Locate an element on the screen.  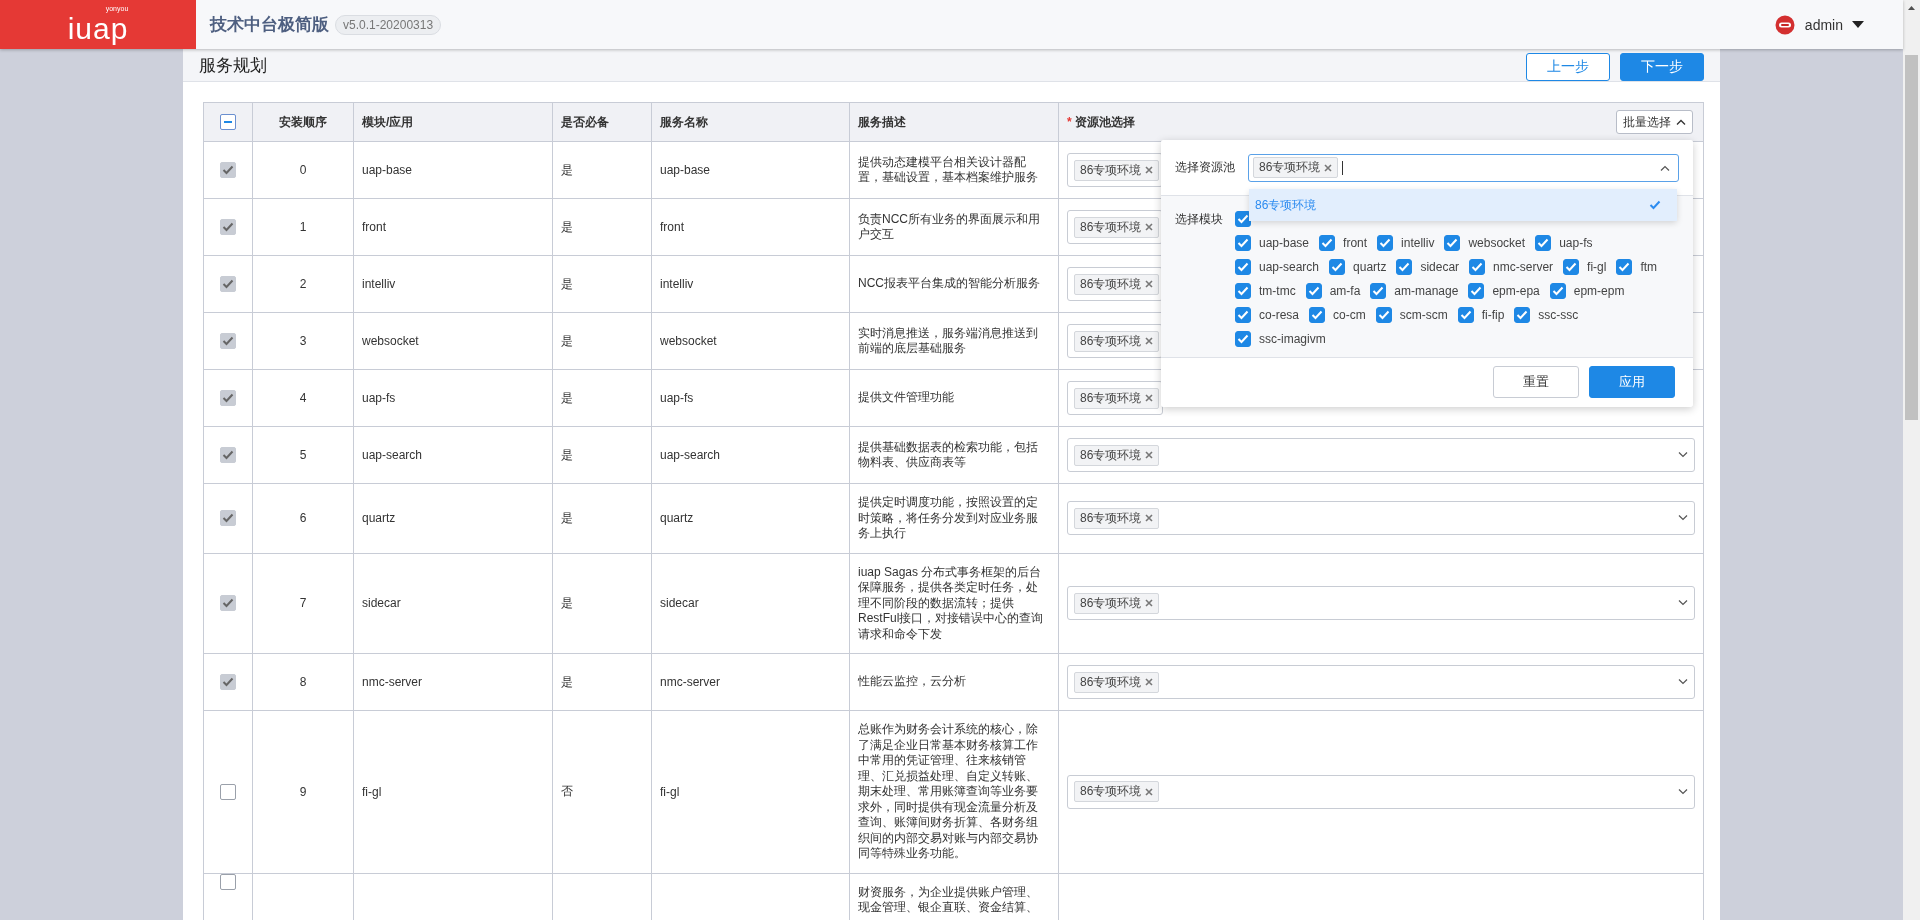
caret-icon is located at coordinates (1858, 24).